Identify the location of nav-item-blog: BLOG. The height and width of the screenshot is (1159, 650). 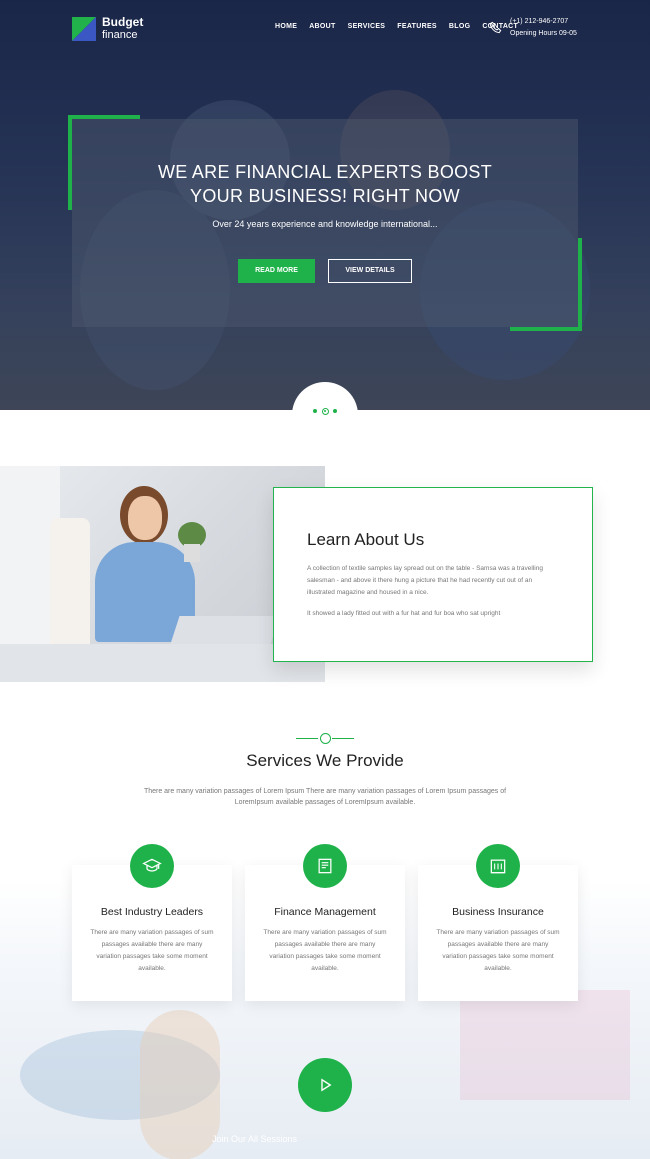
(459, 26).